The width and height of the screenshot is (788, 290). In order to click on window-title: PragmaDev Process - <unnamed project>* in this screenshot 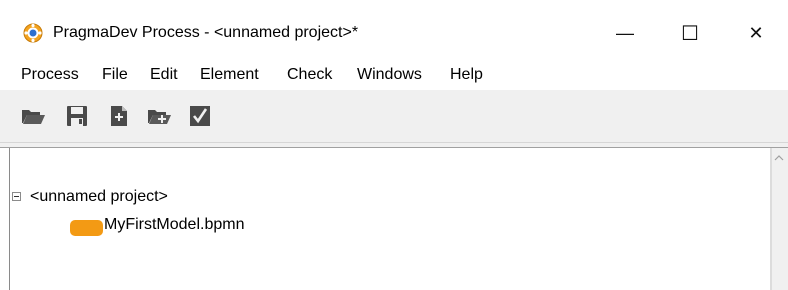, I will do `click(206, 32)`.